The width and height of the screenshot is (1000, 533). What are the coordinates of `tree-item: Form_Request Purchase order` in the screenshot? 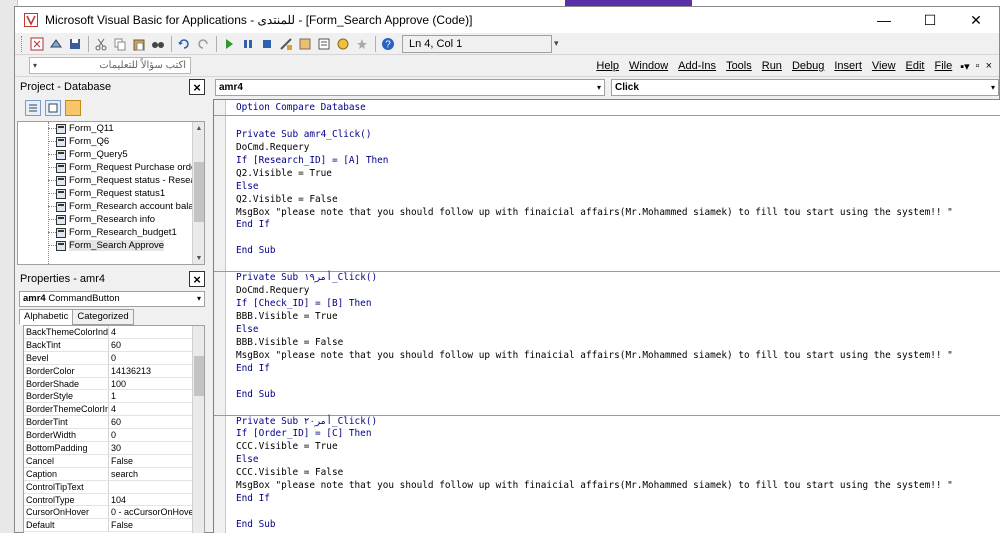 It's located at (111, 167).